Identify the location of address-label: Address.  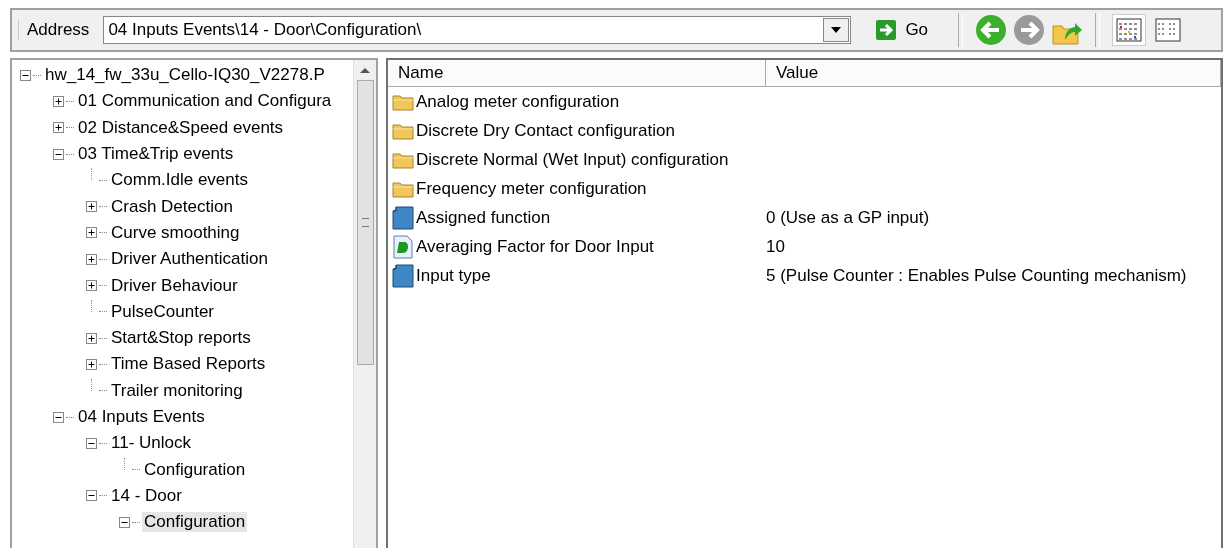
(58, 30).